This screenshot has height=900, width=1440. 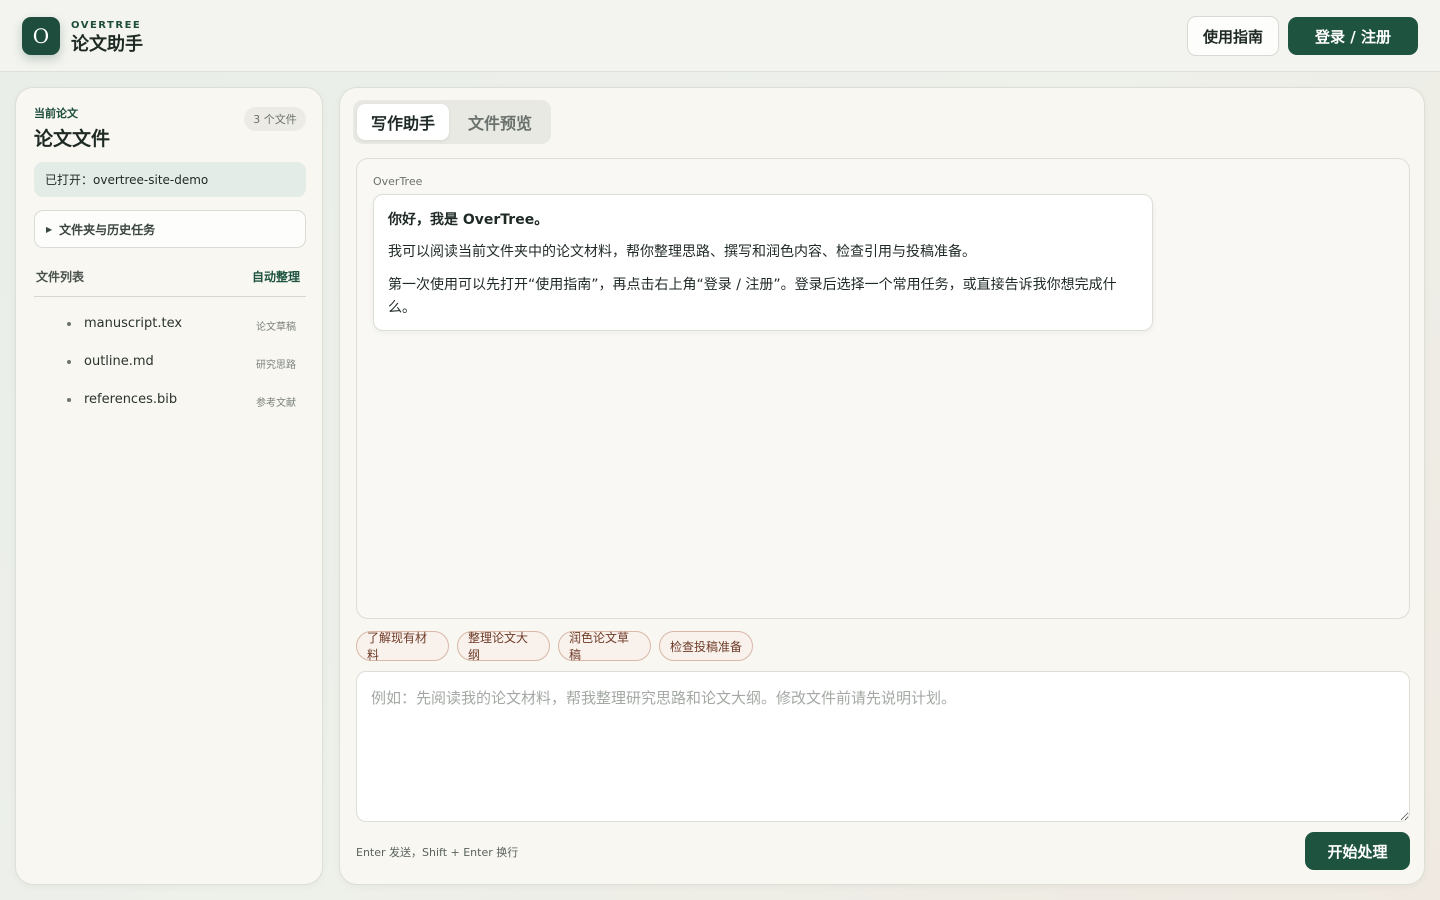 What do you see at coordinates (276, 327) in the screenshot?
I see `file-tag: 论文草稿` at bounding box center [276, 327].